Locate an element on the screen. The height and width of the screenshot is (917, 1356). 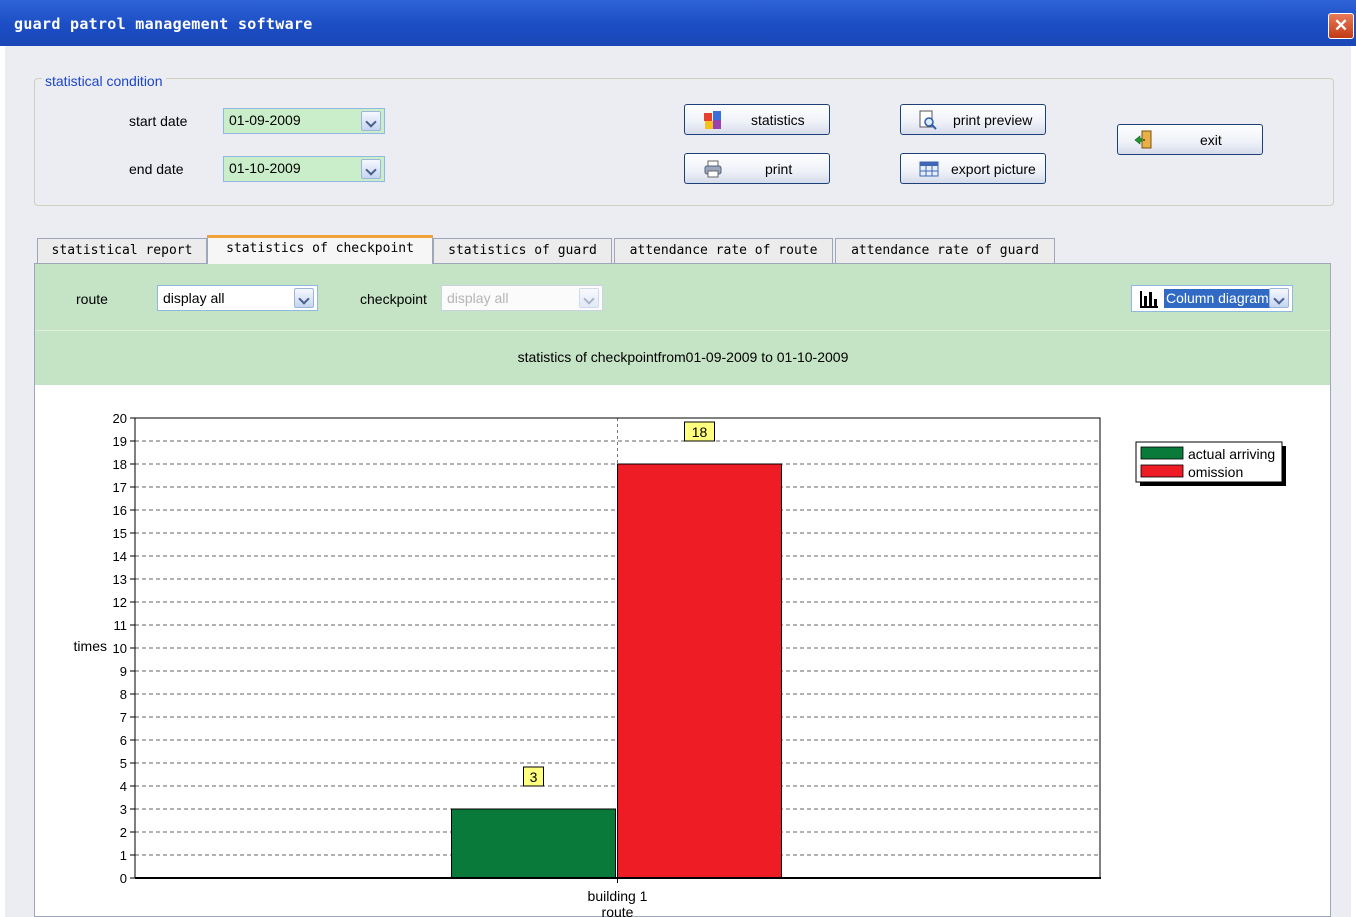
tab-label: attendance rate of guard is located at coordinates (945, 250).